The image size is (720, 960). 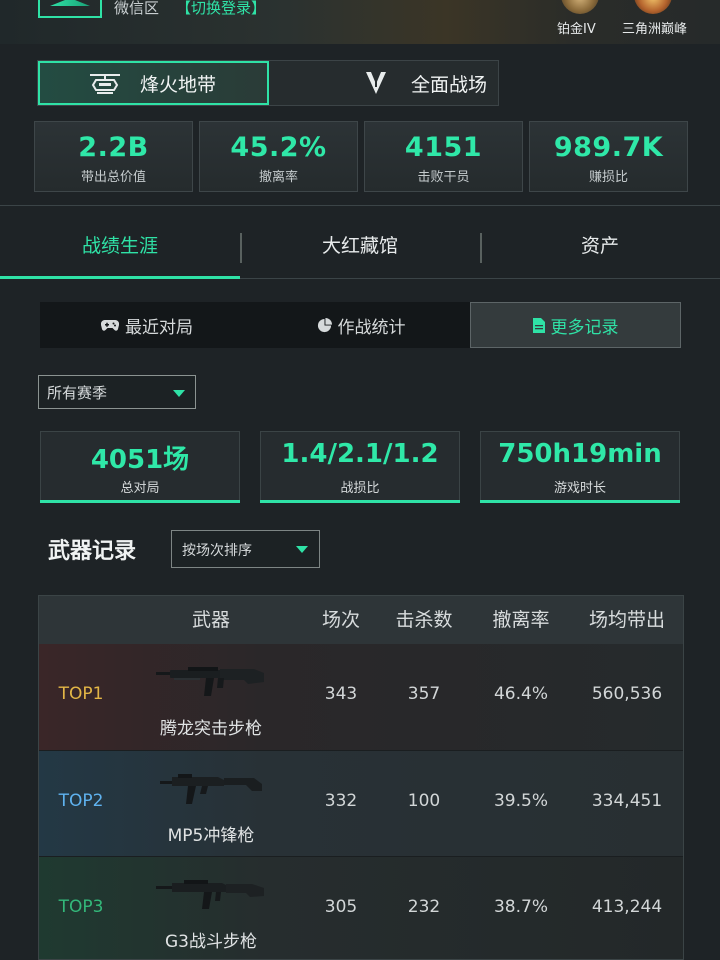 I want to click on extract-rate-value: 38.7%, so click(x=520, y=907).